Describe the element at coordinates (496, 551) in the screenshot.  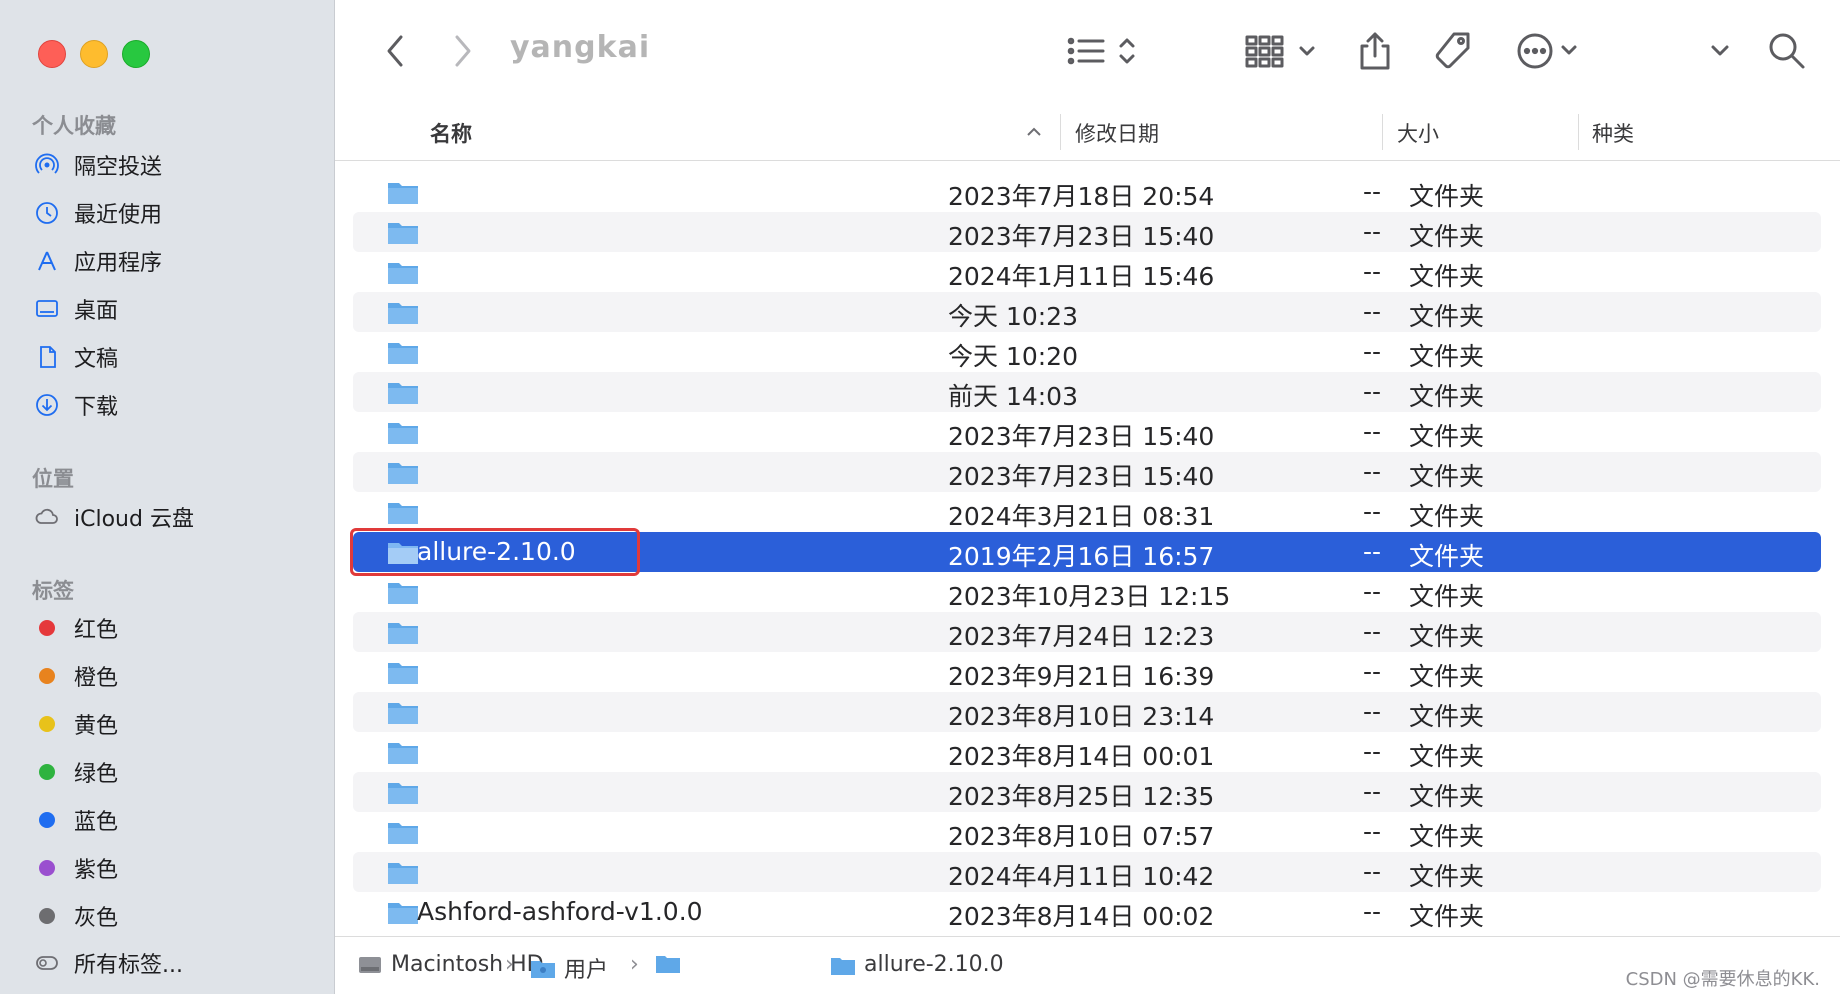
I see `file-name: allure-2.10.0` at that location.